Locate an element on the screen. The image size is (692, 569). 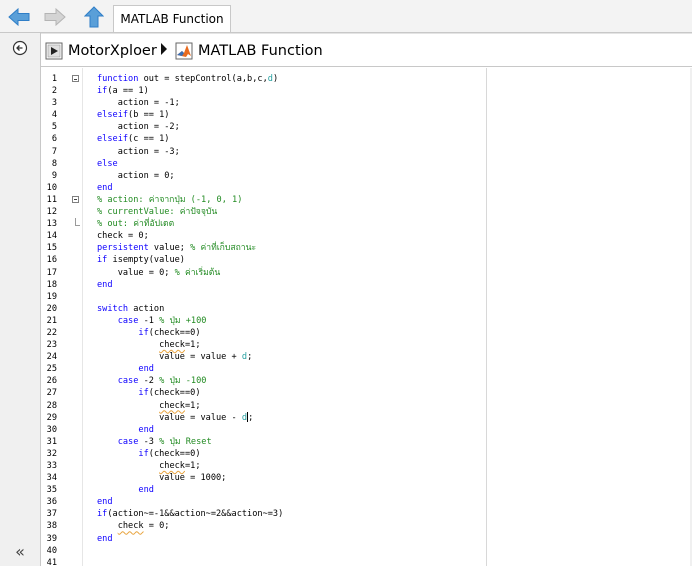
code-text: elseif(c == 1) is located at coordinates (133, 139).